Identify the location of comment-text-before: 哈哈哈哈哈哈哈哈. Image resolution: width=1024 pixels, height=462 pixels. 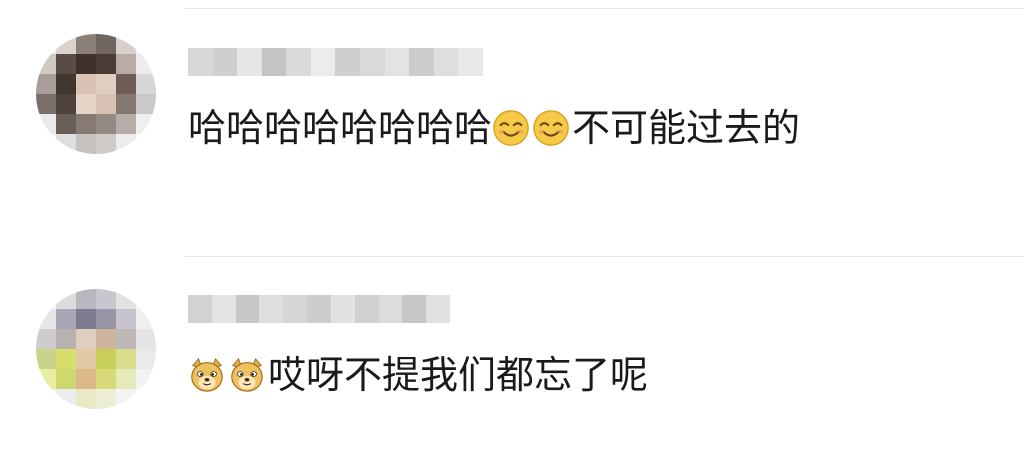
(340, 128).